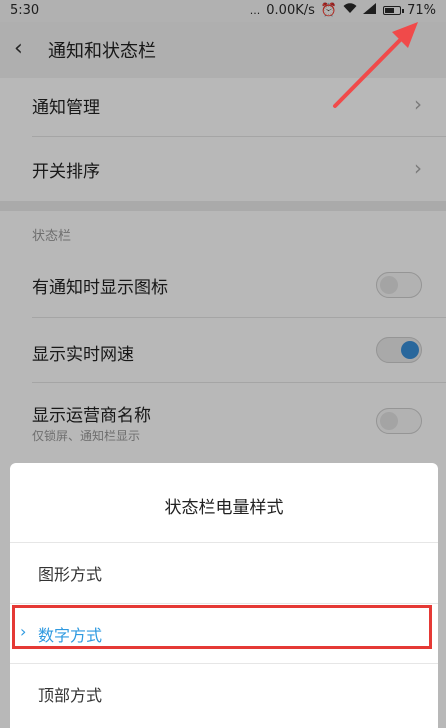  Describe the element at coordinates (224, 694) in the screenshot. I see `option-top: 顶部方式` at that location.